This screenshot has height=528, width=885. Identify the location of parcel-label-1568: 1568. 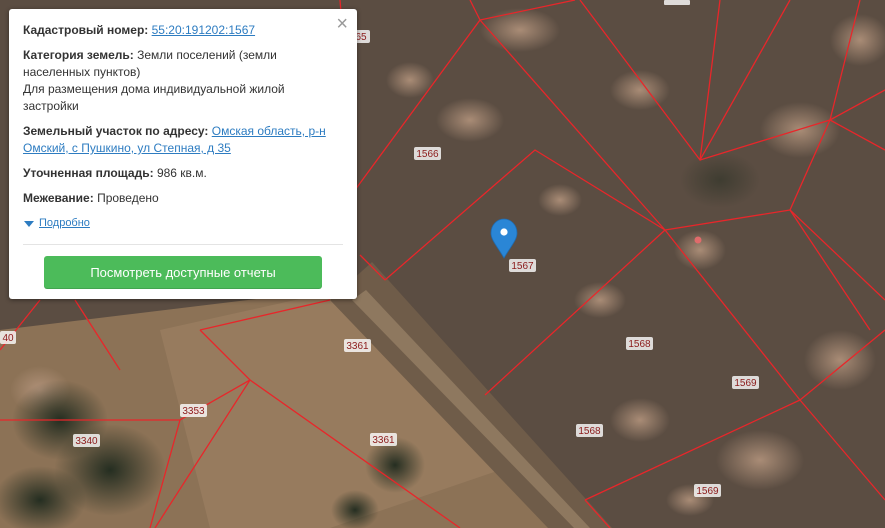
(639, 344).